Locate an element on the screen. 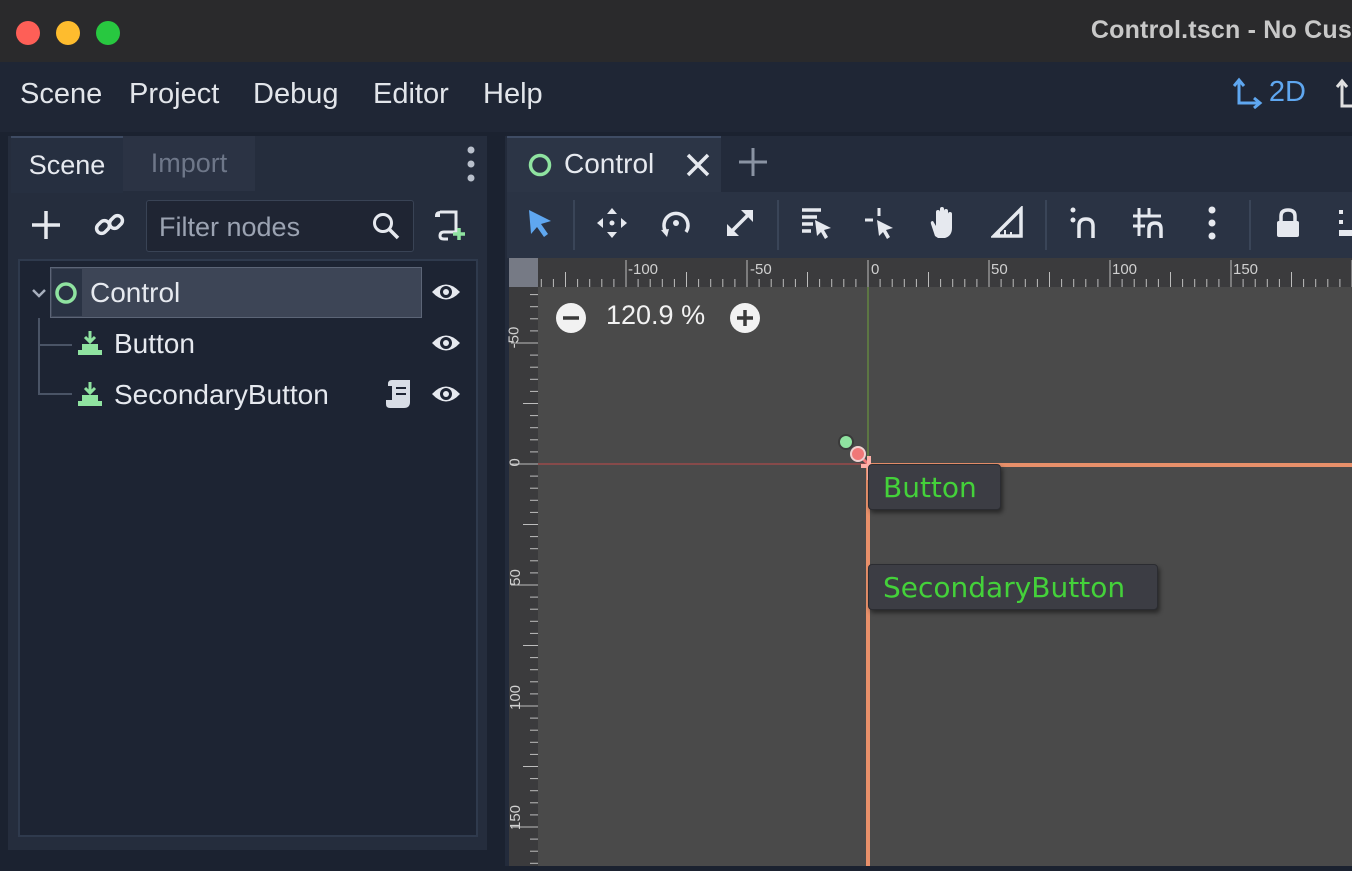 Image resolution: width=1352 pixels, height=871 pixels. tab-scene: Scene is located at coordinates (67, 164).